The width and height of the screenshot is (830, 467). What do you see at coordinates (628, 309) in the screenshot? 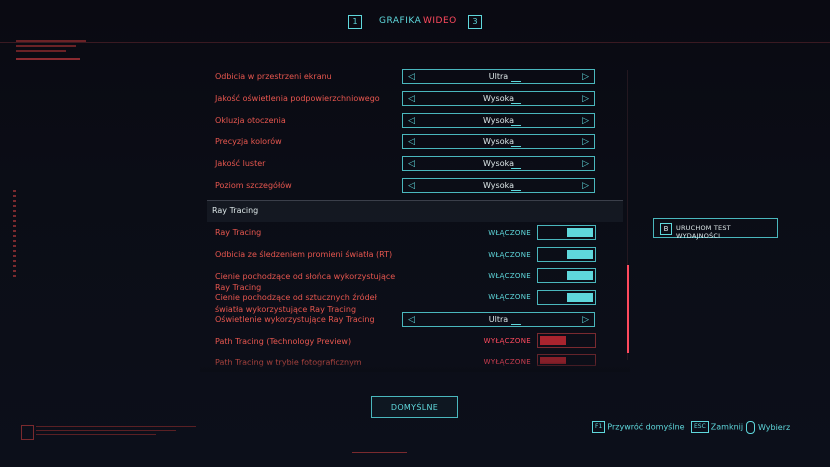
I see `scrollbar-thumb` at bounding box center [628, 309].